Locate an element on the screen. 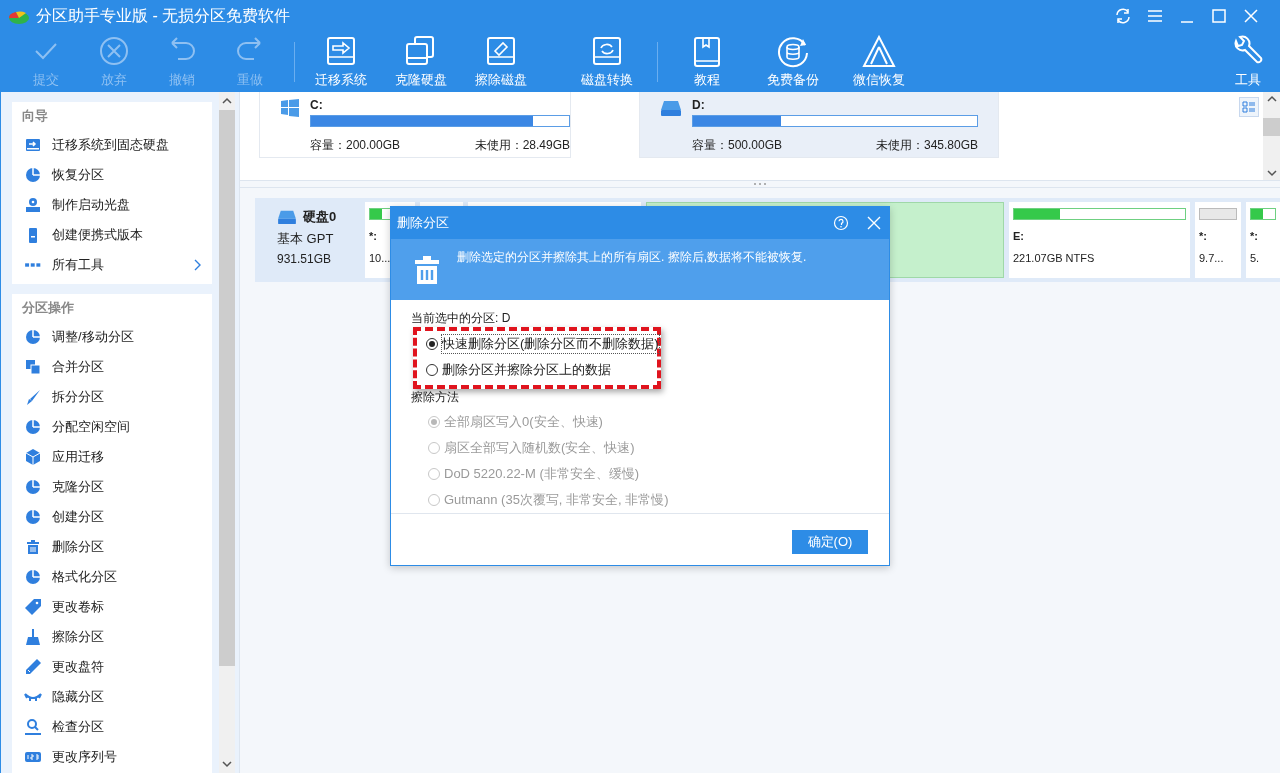 This screenshot has width=1280, height=773. disk-name: 硬盘0 is located at coordinates (320, 217).